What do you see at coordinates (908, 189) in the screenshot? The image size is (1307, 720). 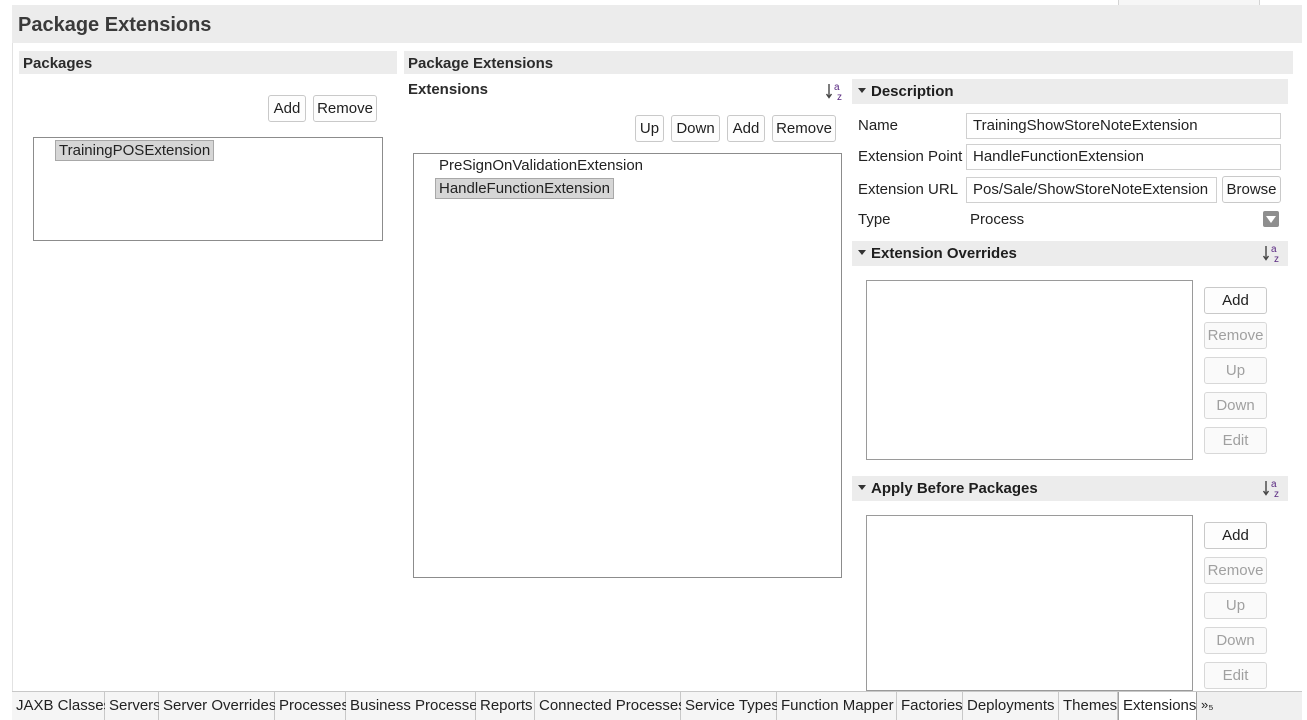 I see `extension-url-label: Extension URL` at bounding box center [908, 189].